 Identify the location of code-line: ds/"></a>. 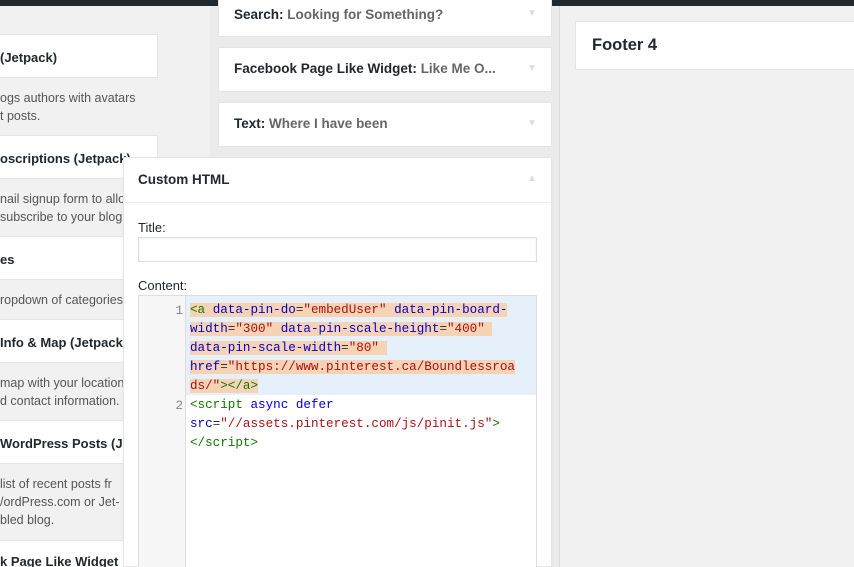
(224, 386).